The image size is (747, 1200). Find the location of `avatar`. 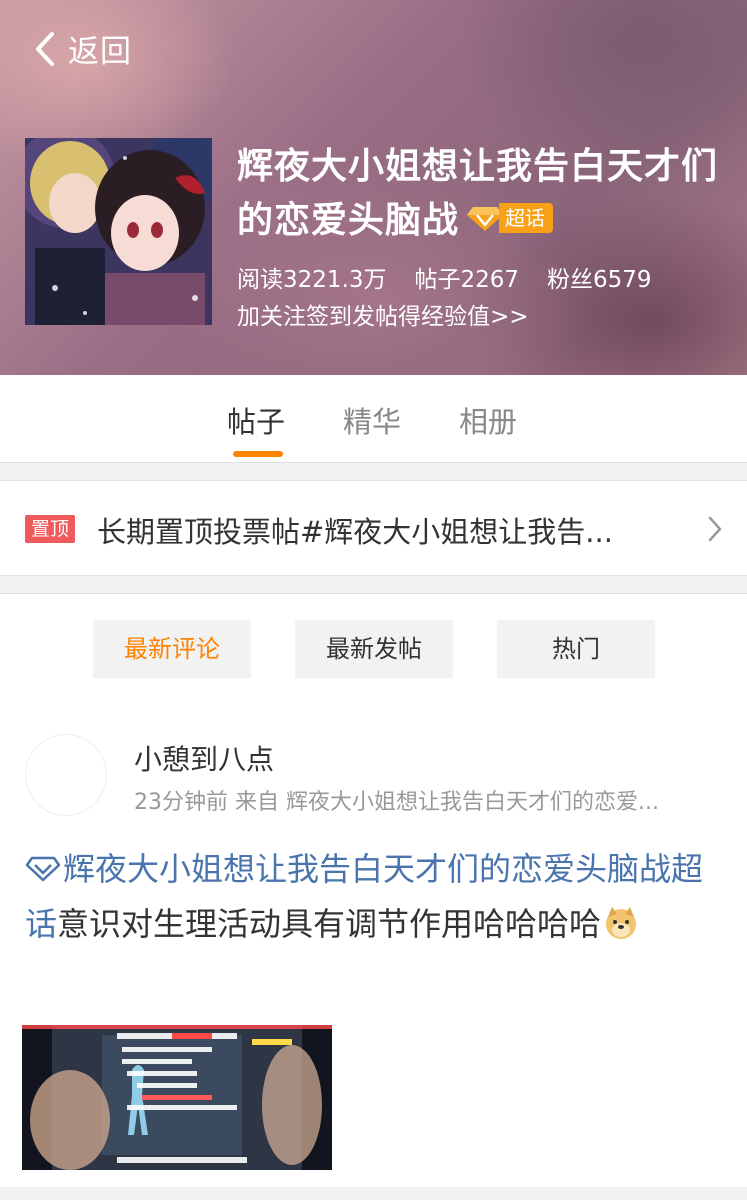

avatar is located at coordinates (66, 775).